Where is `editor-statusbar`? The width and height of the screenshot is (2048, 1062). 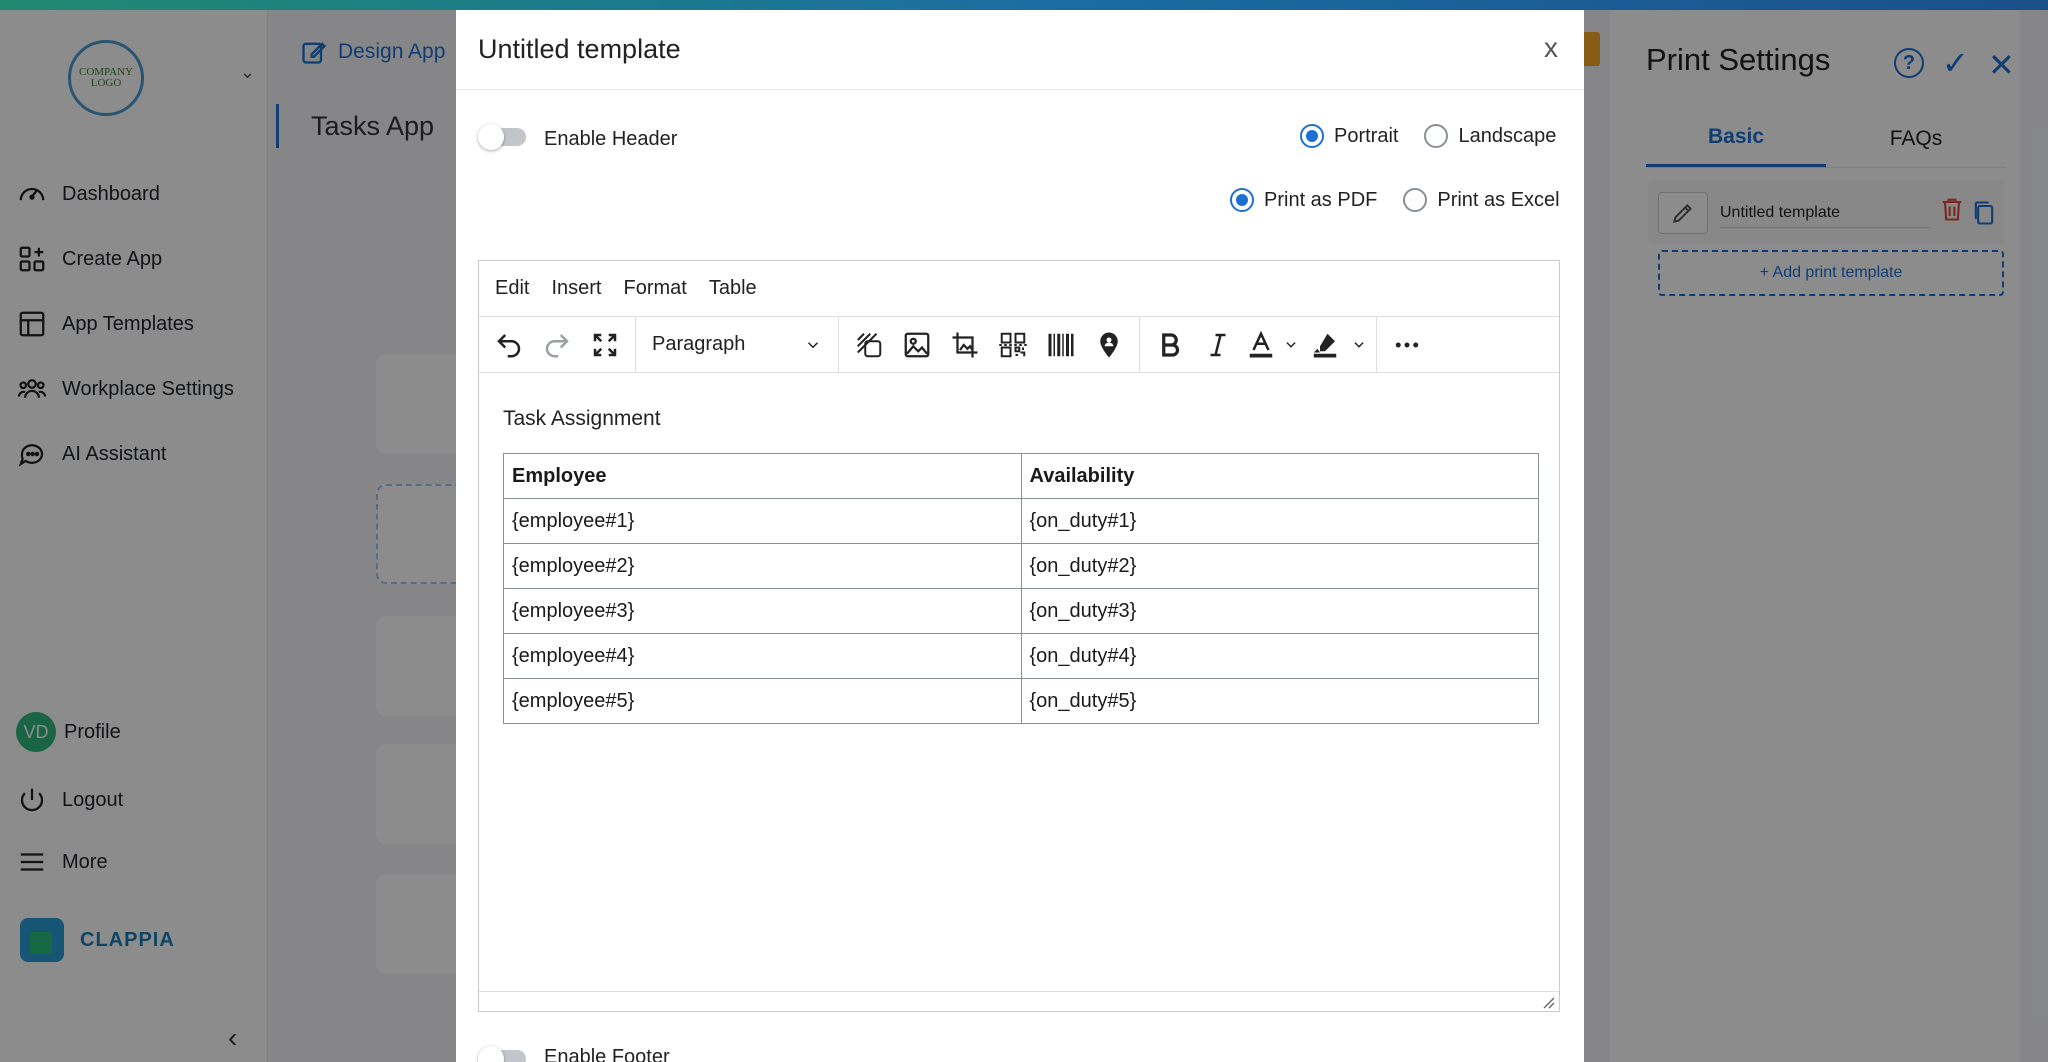 editor-statusbar is located at coordinates (1019, 1001).